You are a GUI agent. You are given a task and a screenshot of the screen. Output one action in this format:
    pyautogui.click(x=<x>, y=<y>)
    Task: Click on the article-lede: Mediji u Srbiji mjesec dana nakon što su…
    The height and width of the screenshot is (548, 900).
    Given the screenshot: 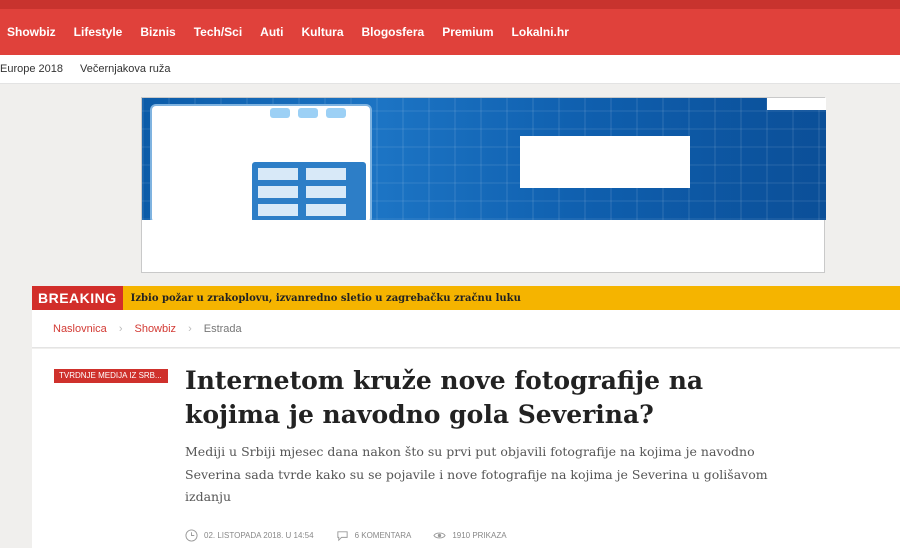 What is the action you would take?
    pyautogui.click(x=476, y=474)
    